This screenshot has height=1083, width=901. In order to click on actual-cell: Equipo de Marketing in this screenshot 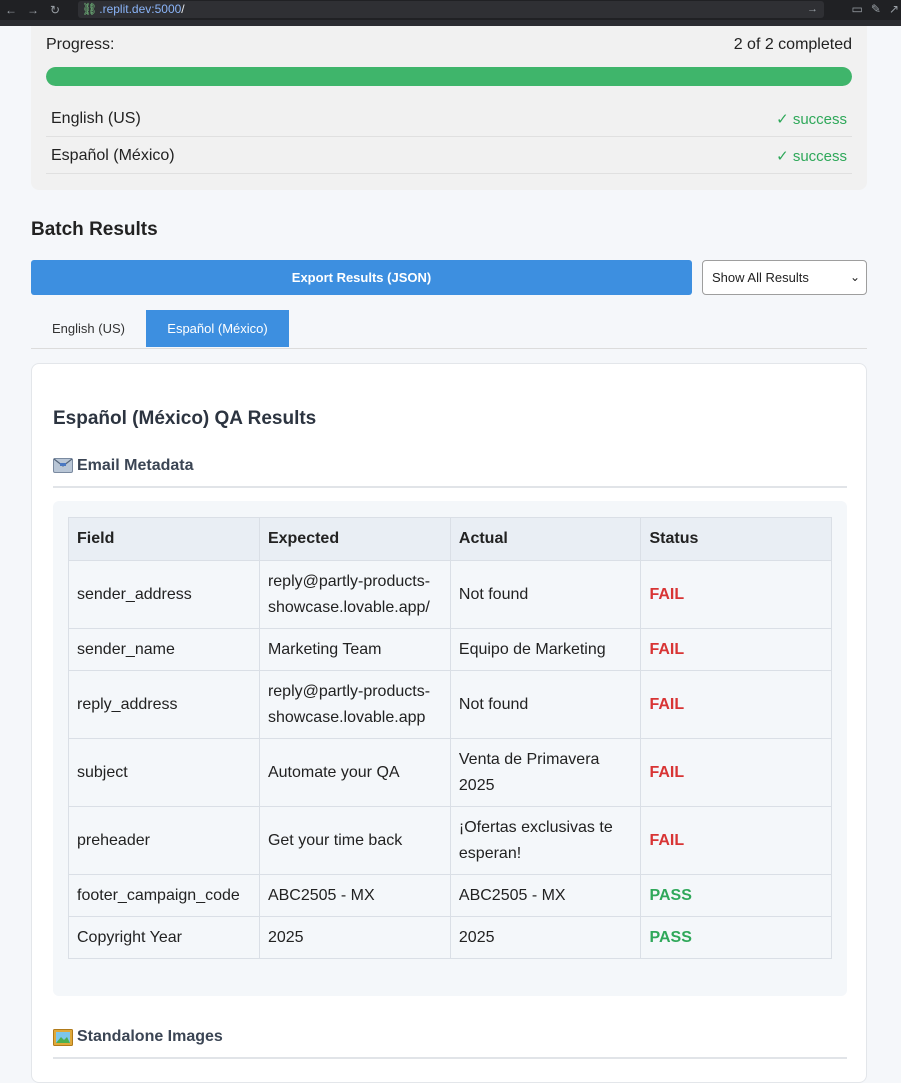, I will do `click(545, 649)`.